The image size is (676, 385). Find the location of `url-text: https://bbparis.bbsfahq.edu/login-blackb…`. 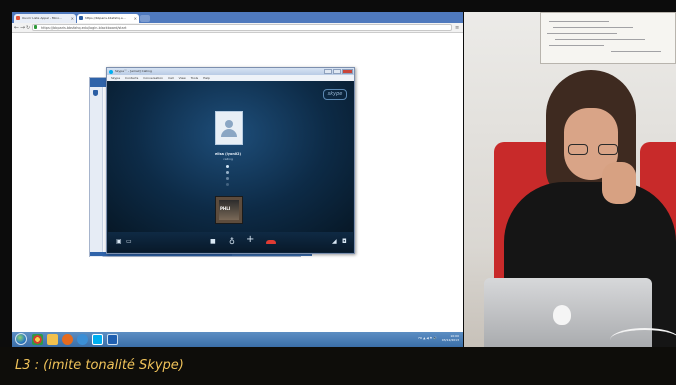

url-text: https://bbparis.bbsfahq.edu/login-blackb… is located at coordinates (84, 28).